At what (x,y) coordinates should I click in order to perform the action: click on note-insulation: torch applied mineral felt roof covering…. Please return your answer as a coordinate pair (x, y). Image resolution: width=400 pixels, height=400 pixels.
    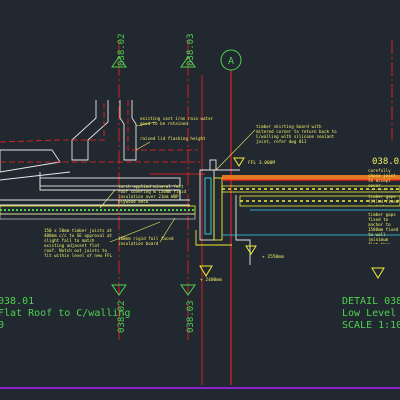
    Looking at the image, I should click on (152, 194).